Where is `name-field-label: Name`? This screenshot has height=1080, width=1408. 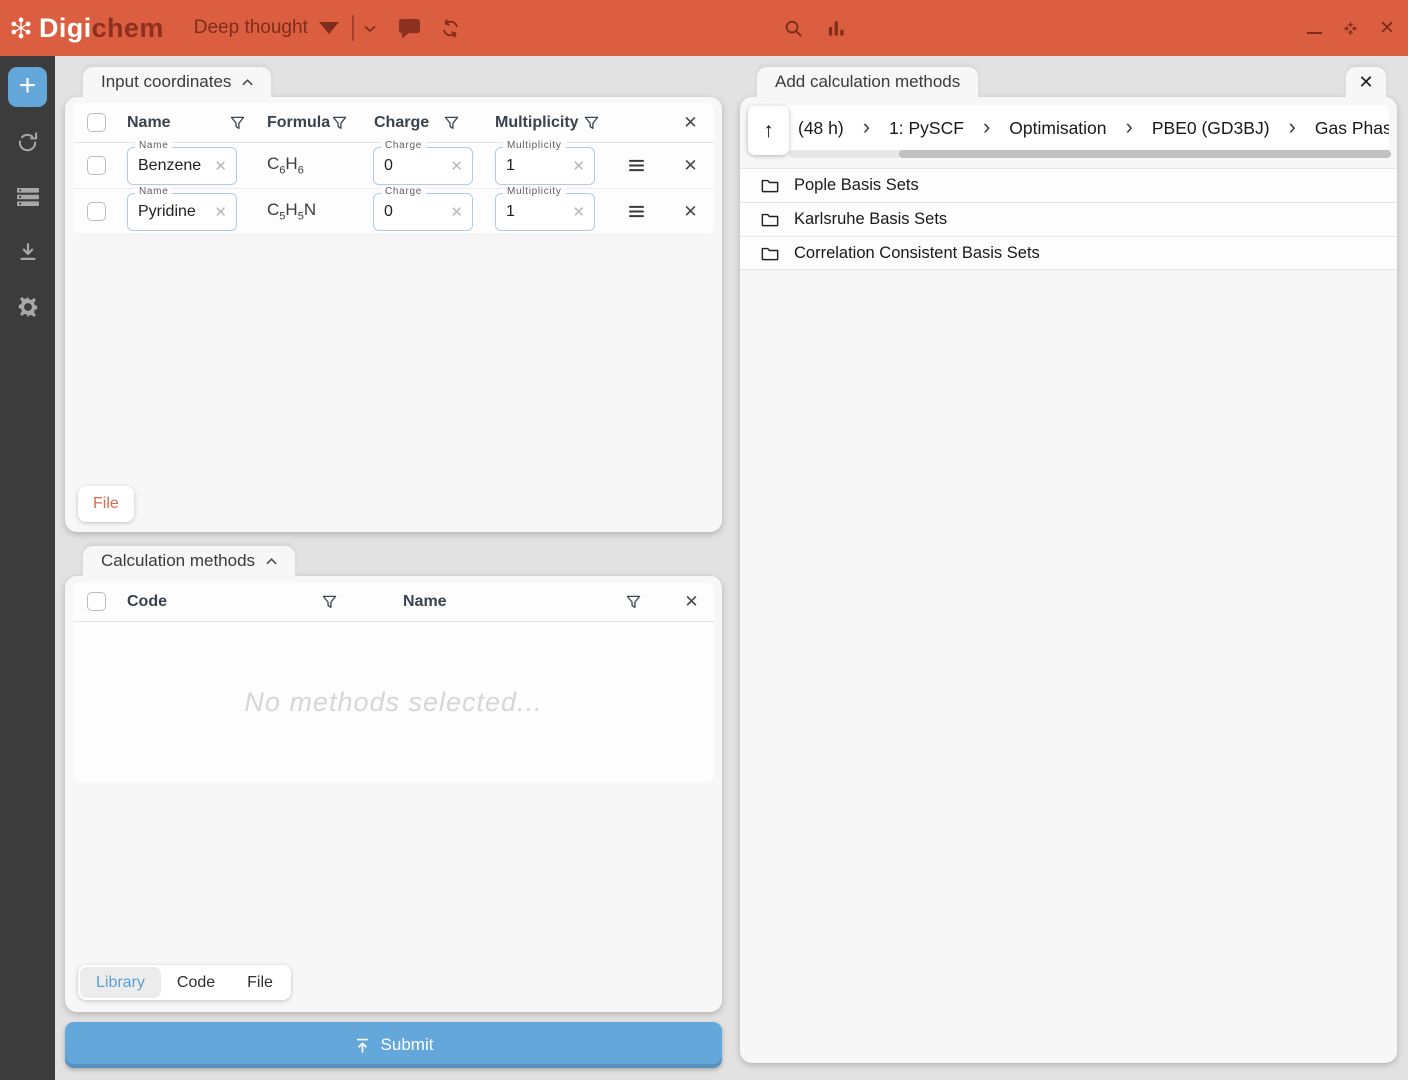 name-field-label: Name is located at coordinates (154, 191).